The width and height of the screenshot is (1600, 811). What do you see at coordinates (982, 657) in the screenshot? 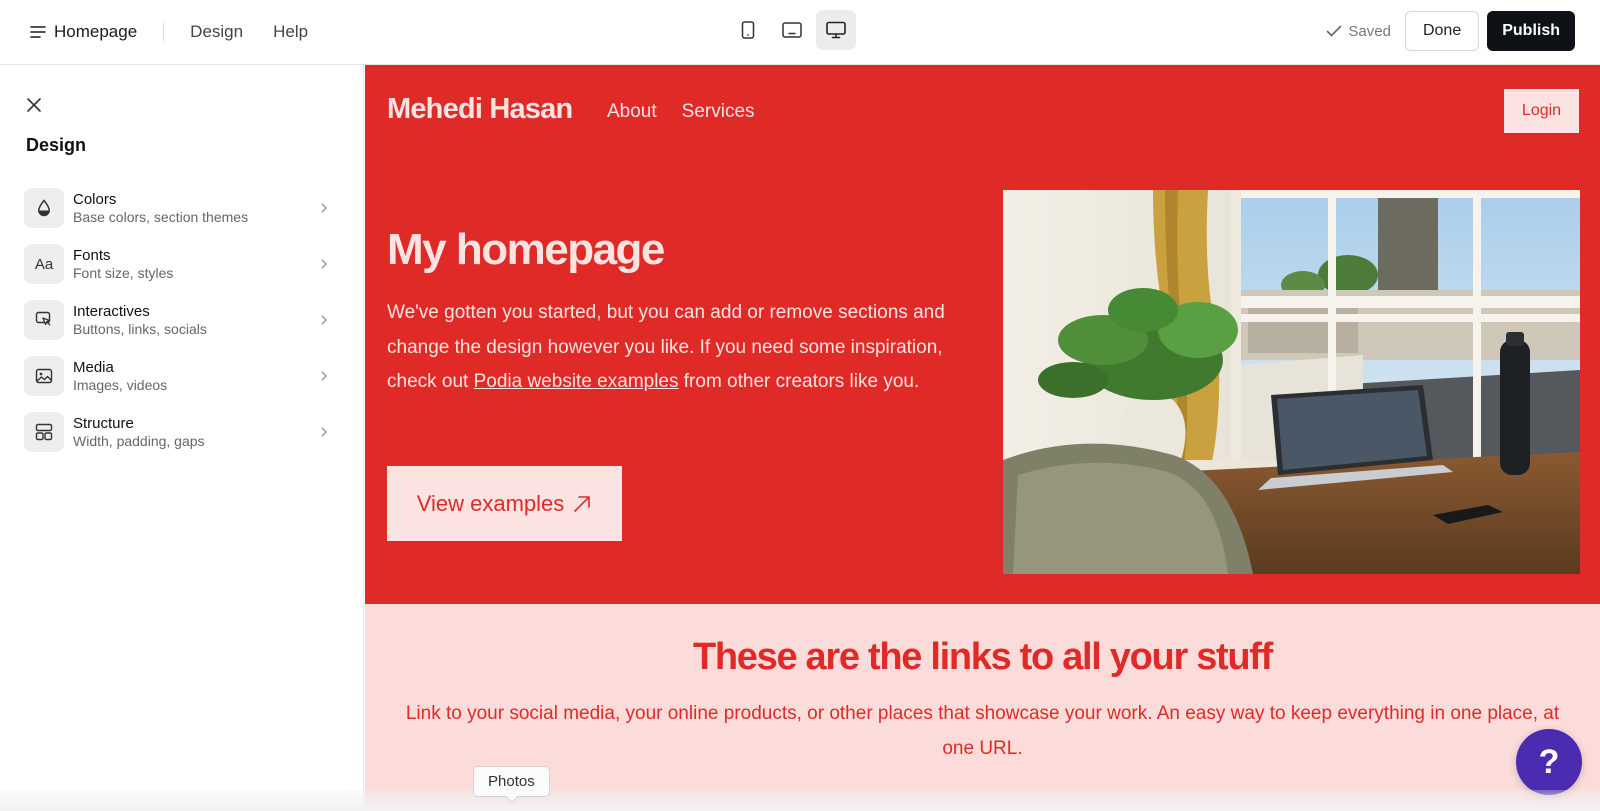
I see `links-title: These are the links to all your stuff` at bounding box center [982, 657].